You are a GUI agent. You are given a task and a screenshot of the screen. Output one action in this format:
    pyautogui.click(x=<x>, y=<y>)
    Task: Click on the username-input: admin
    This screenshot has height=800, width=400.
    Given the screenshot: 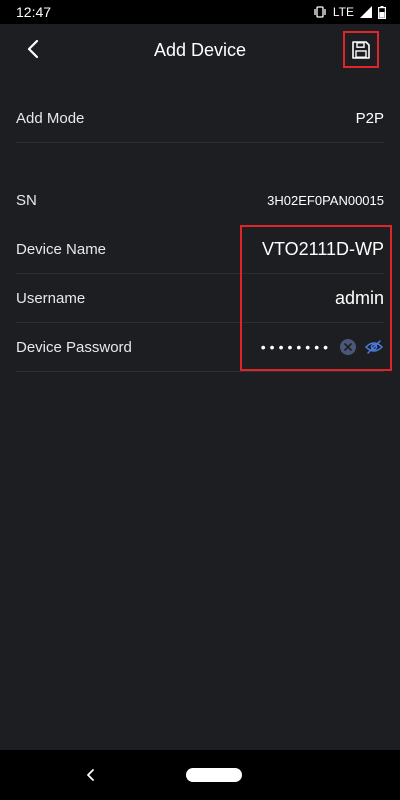 What is the action you would take?
    pyautogui.click(x=359, y=298)
    